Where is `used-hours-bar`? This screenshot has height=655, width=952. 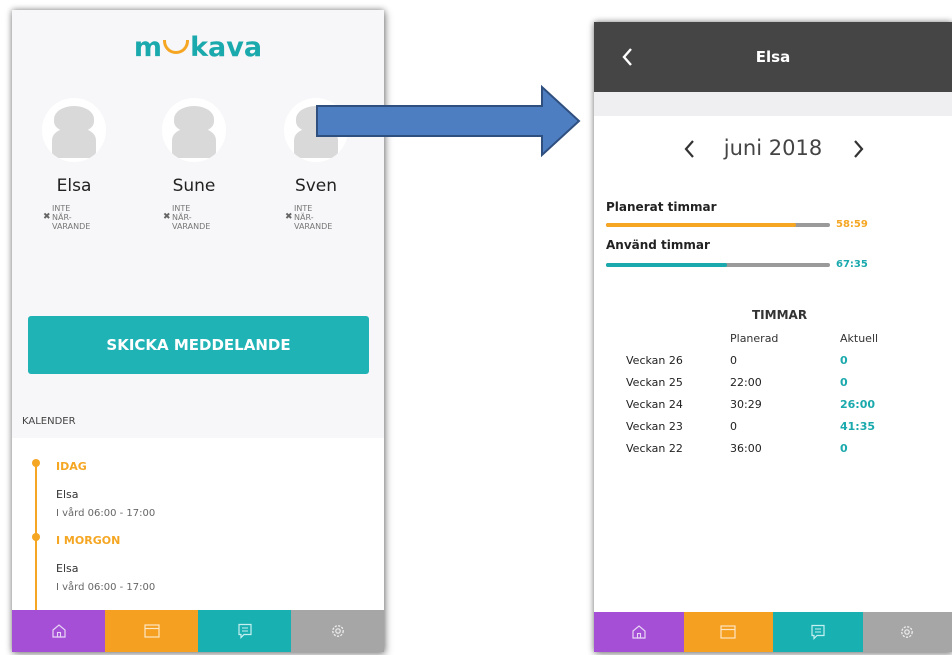
used-hours-bar is located at coordinates (718, 265).